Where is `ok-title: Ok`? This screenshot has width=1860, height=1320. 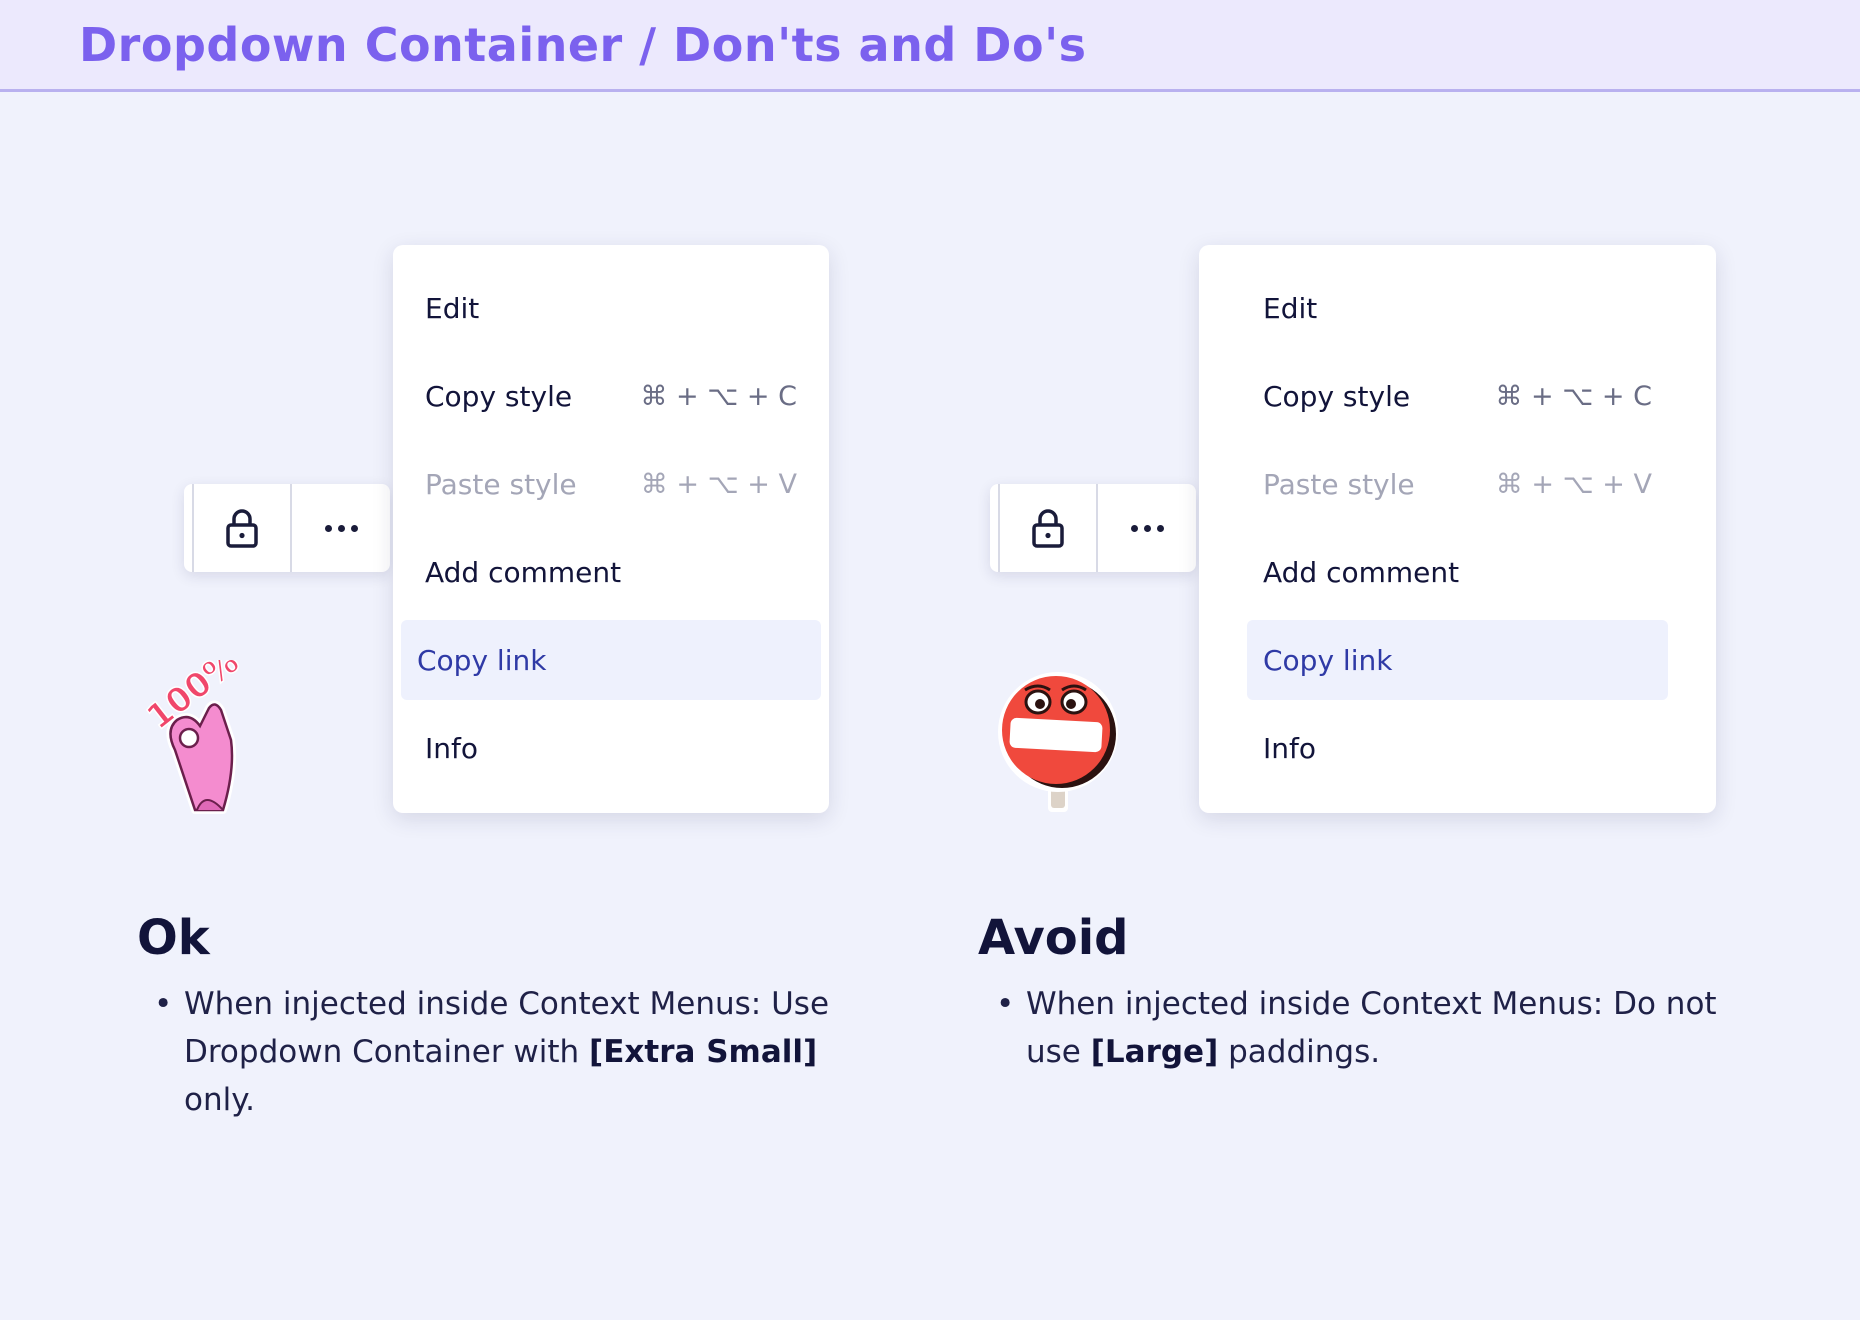
ok-title: Ok is located at coordinates (173, 938).